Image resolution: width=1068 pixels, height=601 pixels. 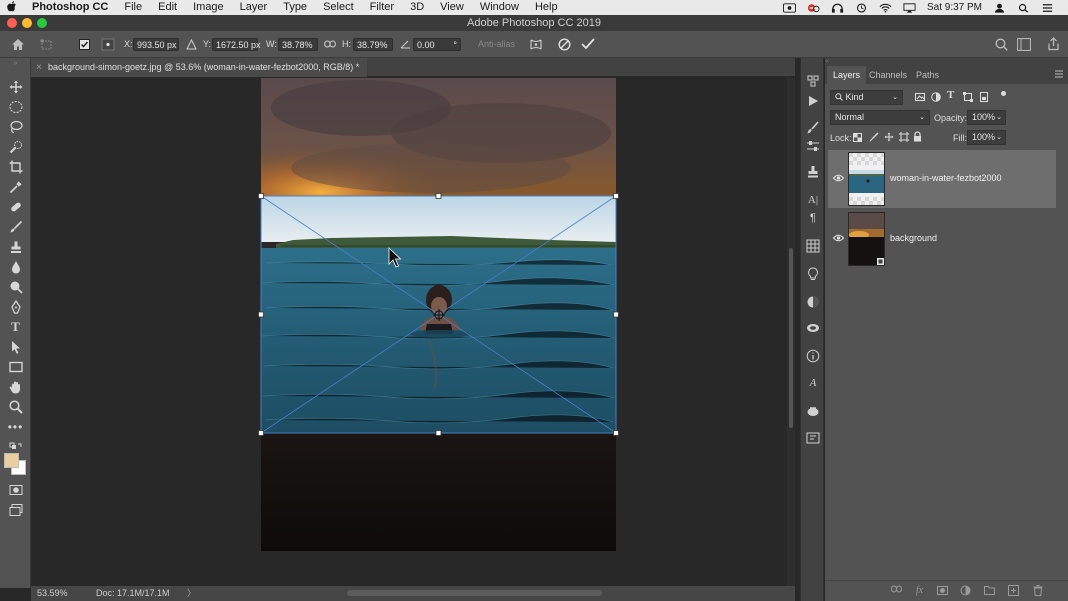 What do you see at coordinates (813, 101) in the screenshot?
I see `actions-panel-icon` at bounding box center [813, 101].